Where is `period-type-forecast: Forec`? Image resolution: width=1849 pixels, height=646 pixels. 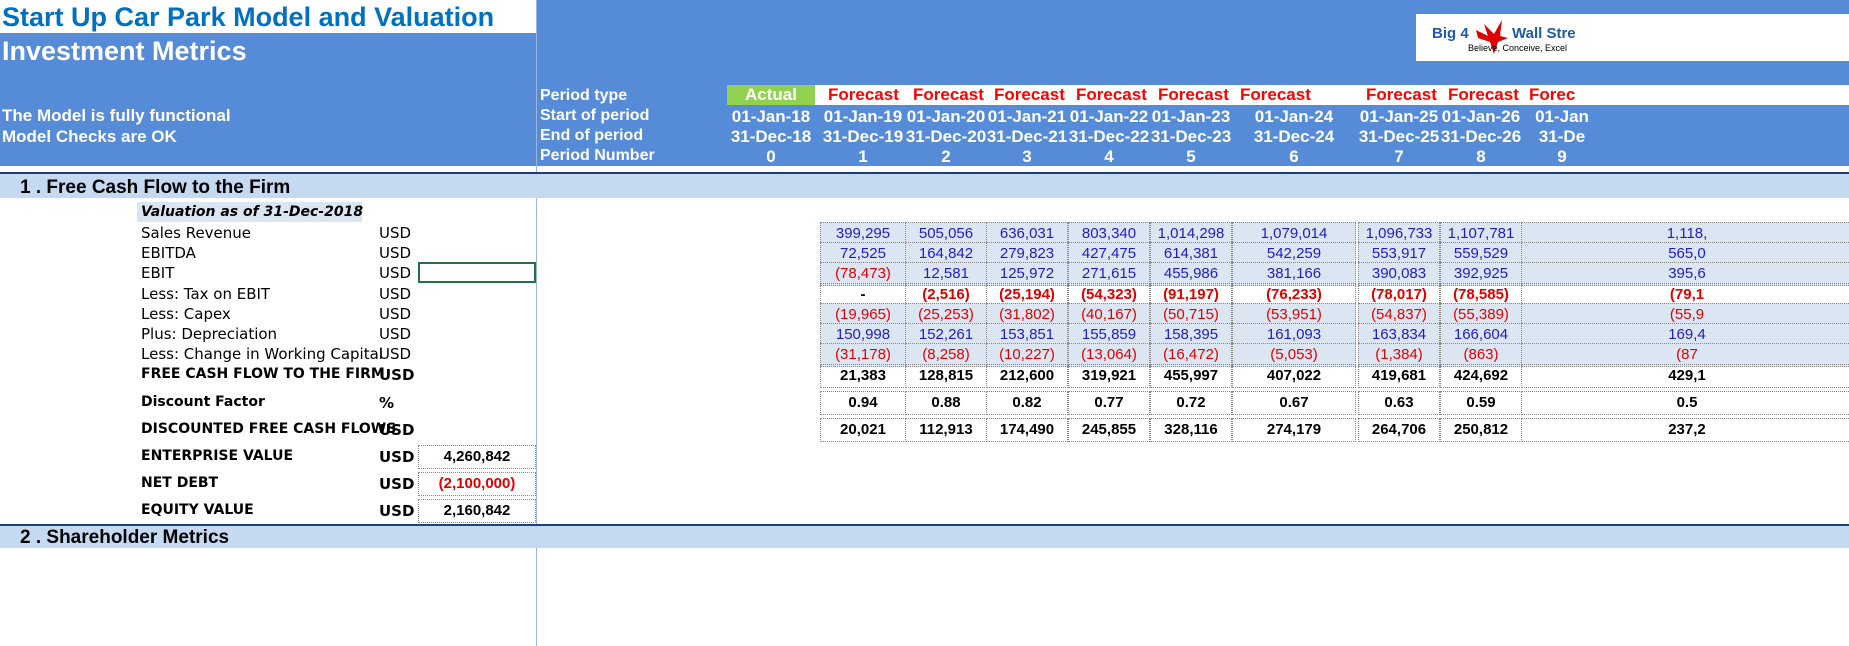 period-type-forecast: Forec is located at coordinates (1552, 94).